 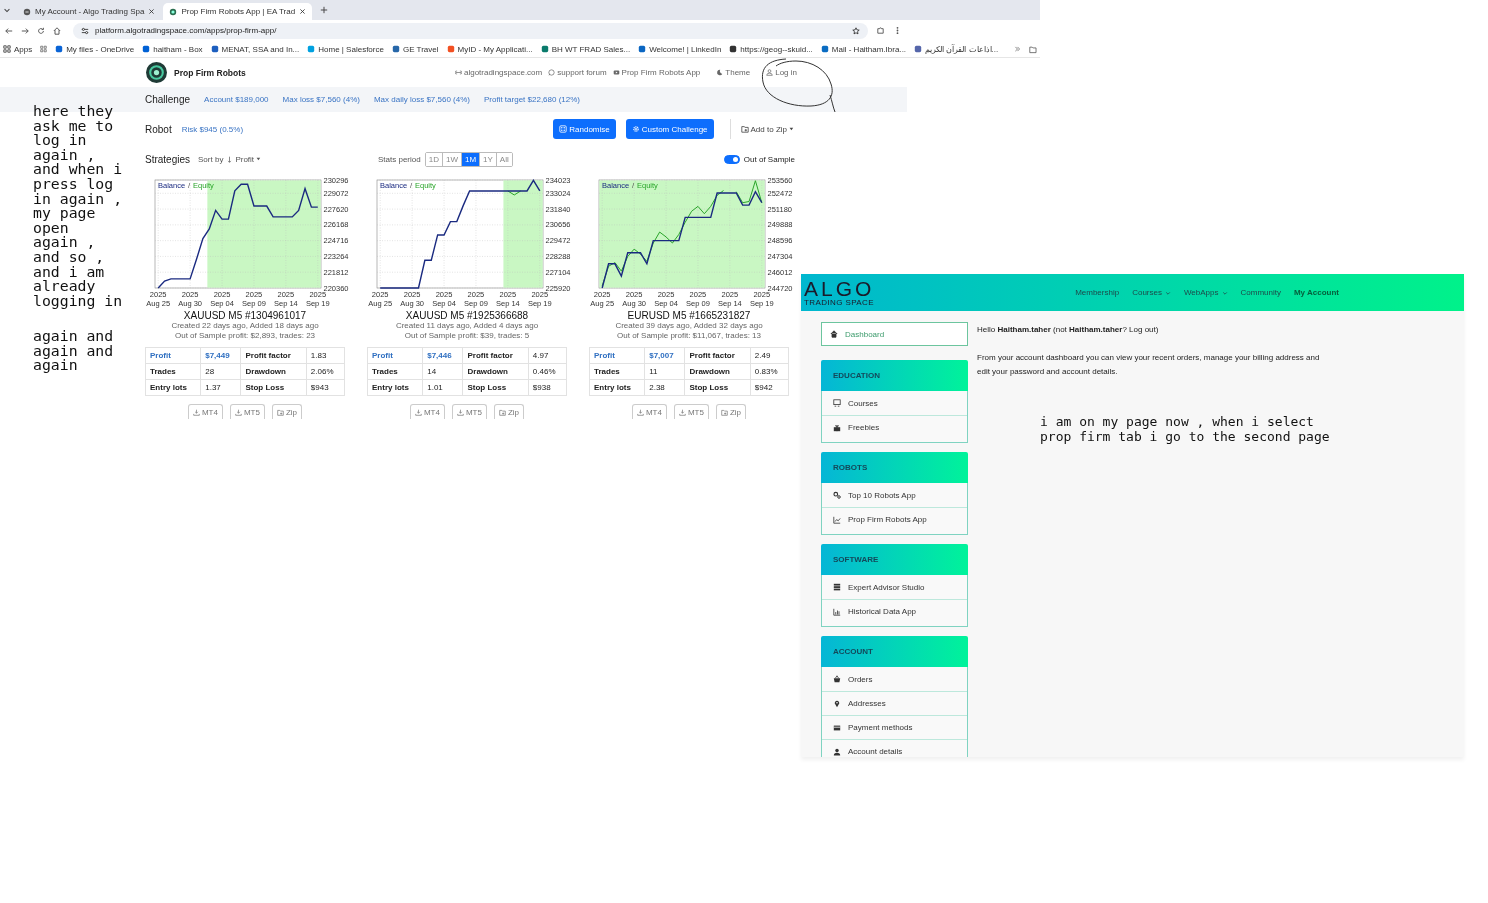 I want to click on annotation-text: here they ask me to log in again , and when i press log in again , my page open again , and so , and i am already logging in, so click(x=78, y=206).